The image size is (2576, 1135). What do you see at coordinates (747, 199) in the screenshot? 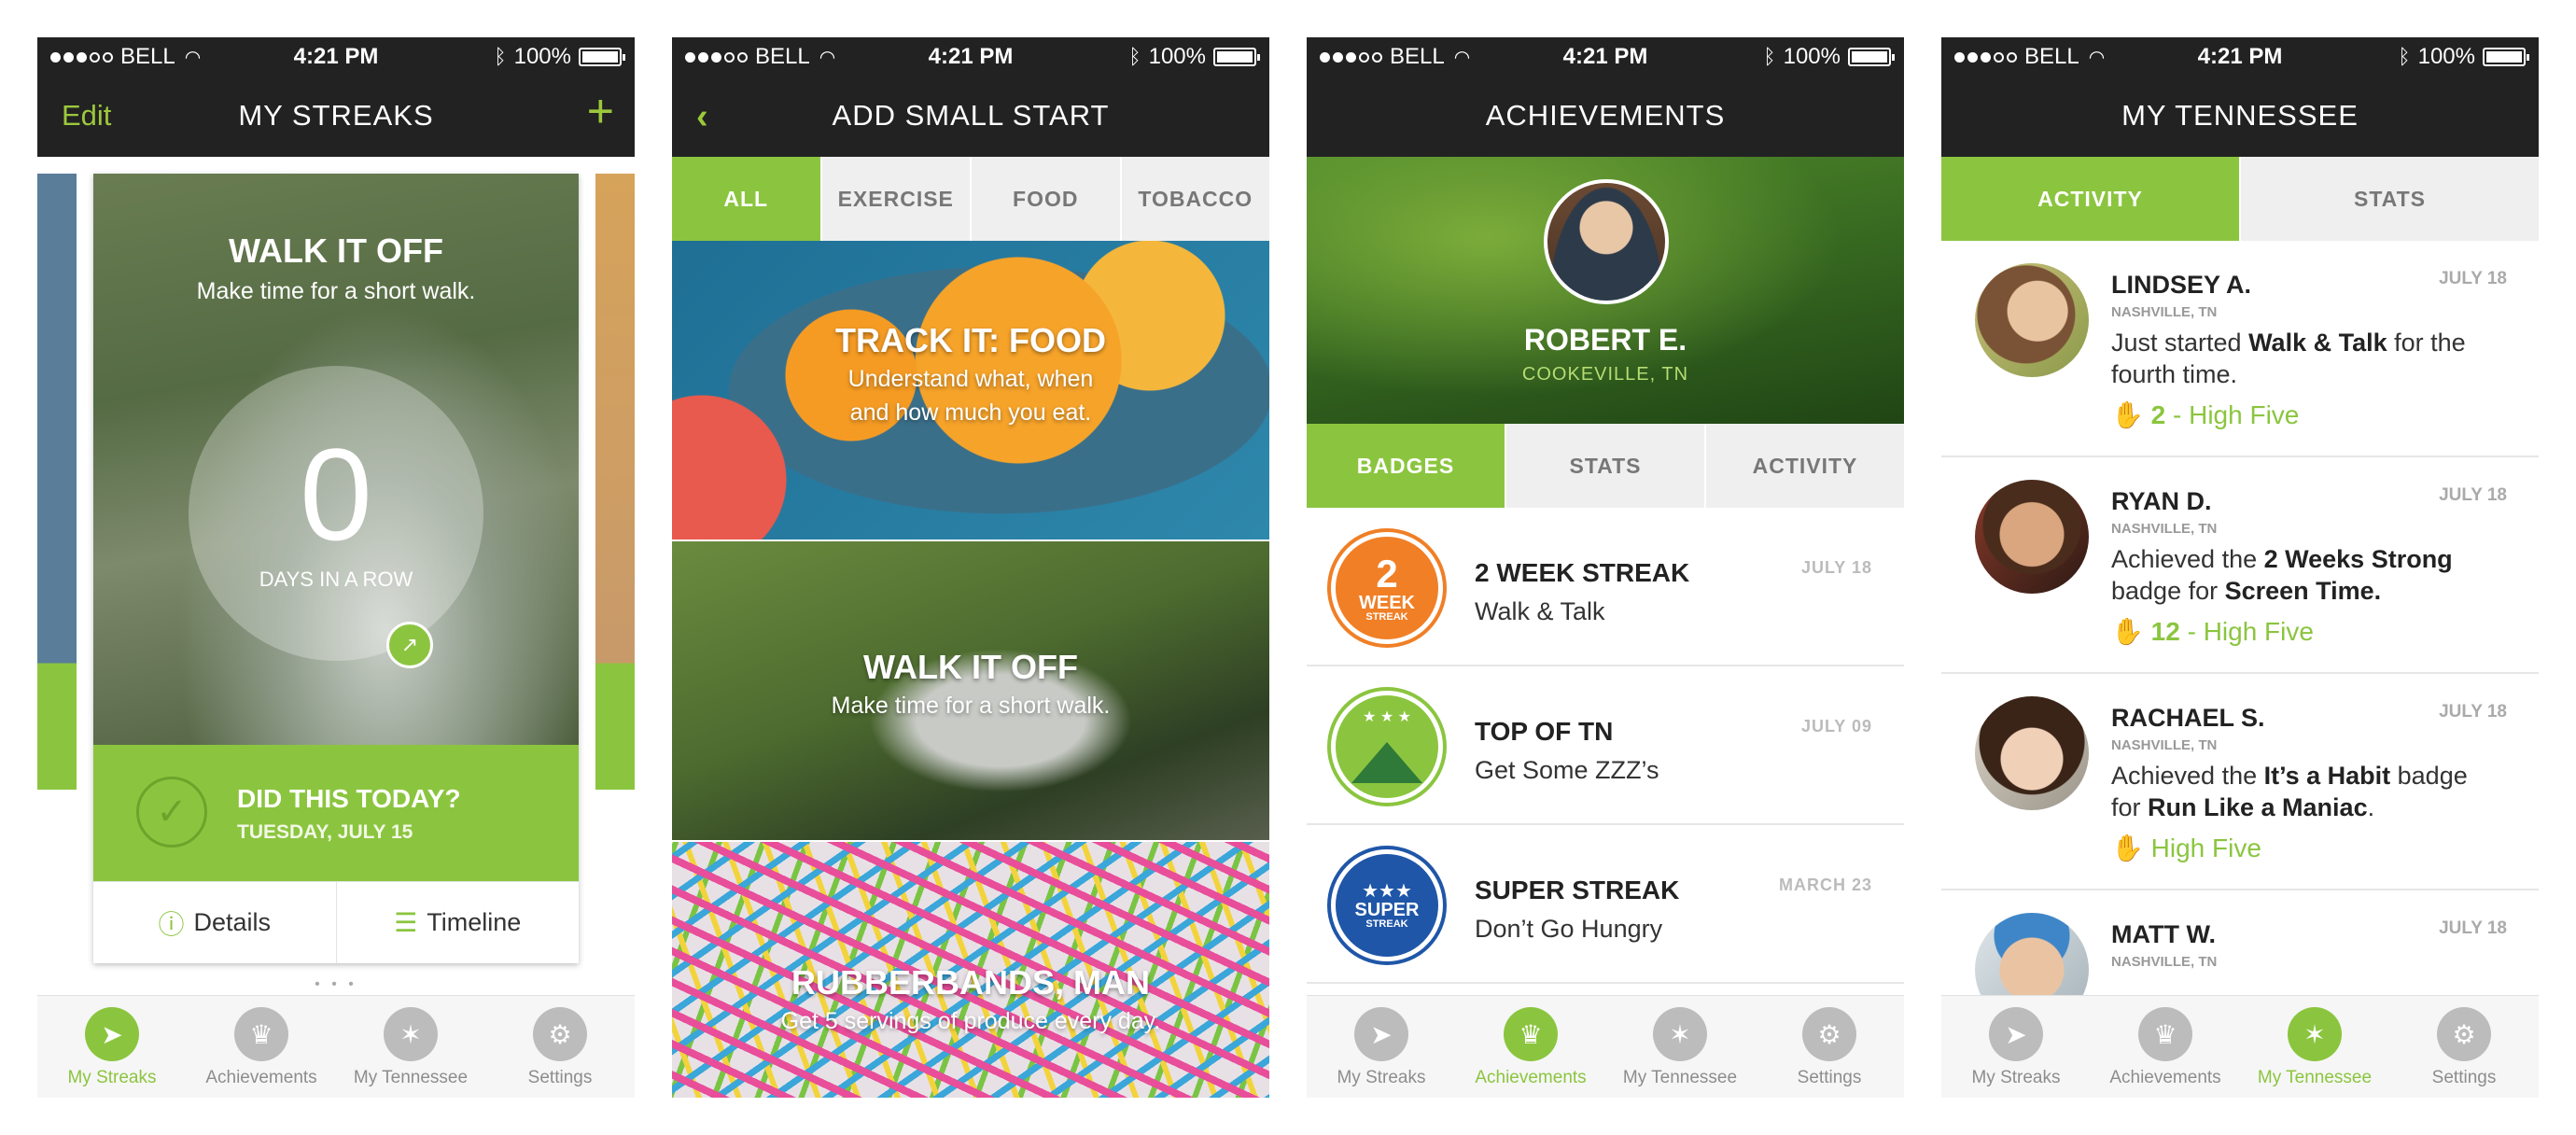
I see `filter-all: ALL` at bounding box center [747, 199].